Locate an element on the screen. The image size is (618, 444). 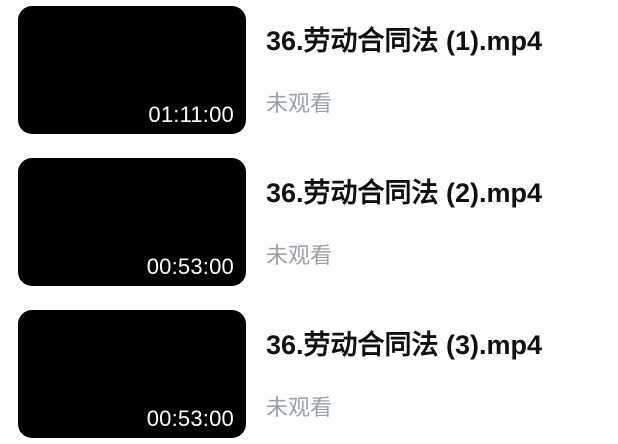
video-title: 36.劳动合同法 (1).mp4 is located at coordinates (404, 41).